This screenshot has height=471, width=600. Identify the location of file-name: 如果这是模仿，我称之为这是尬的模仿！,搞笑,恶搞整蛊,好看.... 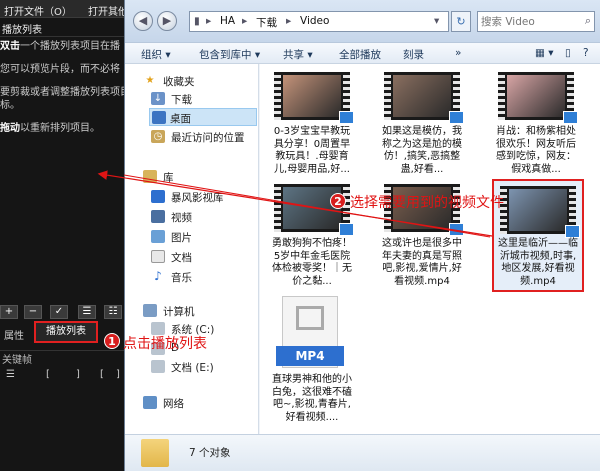
(422, 150).